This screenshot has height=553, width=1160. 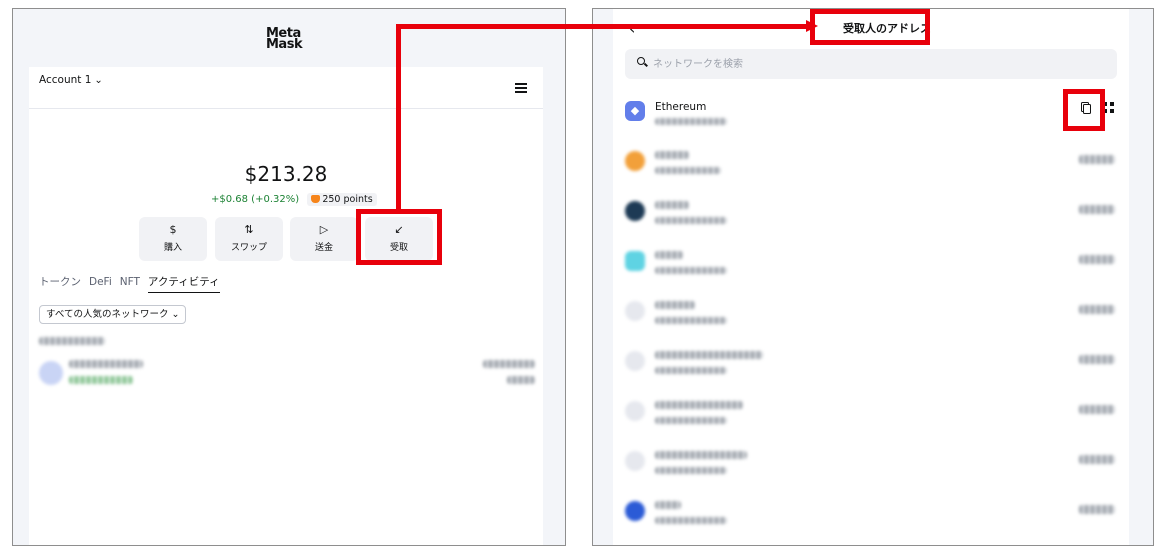 I want to click on asset-tabs: トークン DeFi NFT アクティビティ, so click(x=133, y=283).